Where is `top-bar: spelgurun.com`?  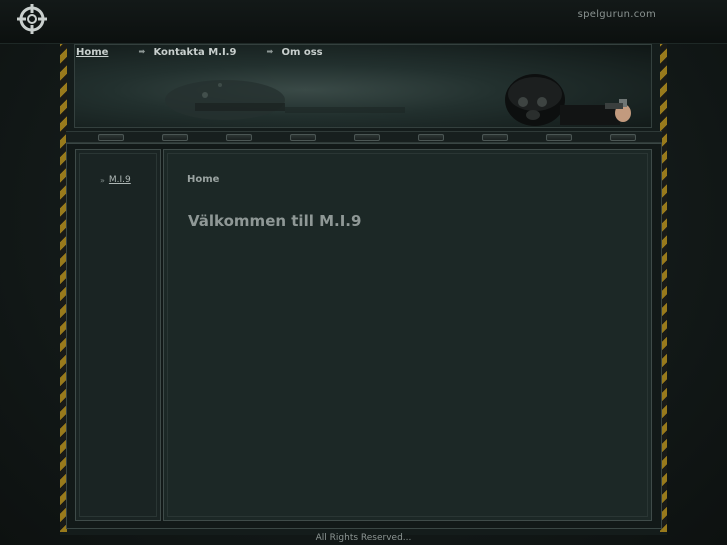 top-bar: spelgurun.com is located at coordinates (363, 22).